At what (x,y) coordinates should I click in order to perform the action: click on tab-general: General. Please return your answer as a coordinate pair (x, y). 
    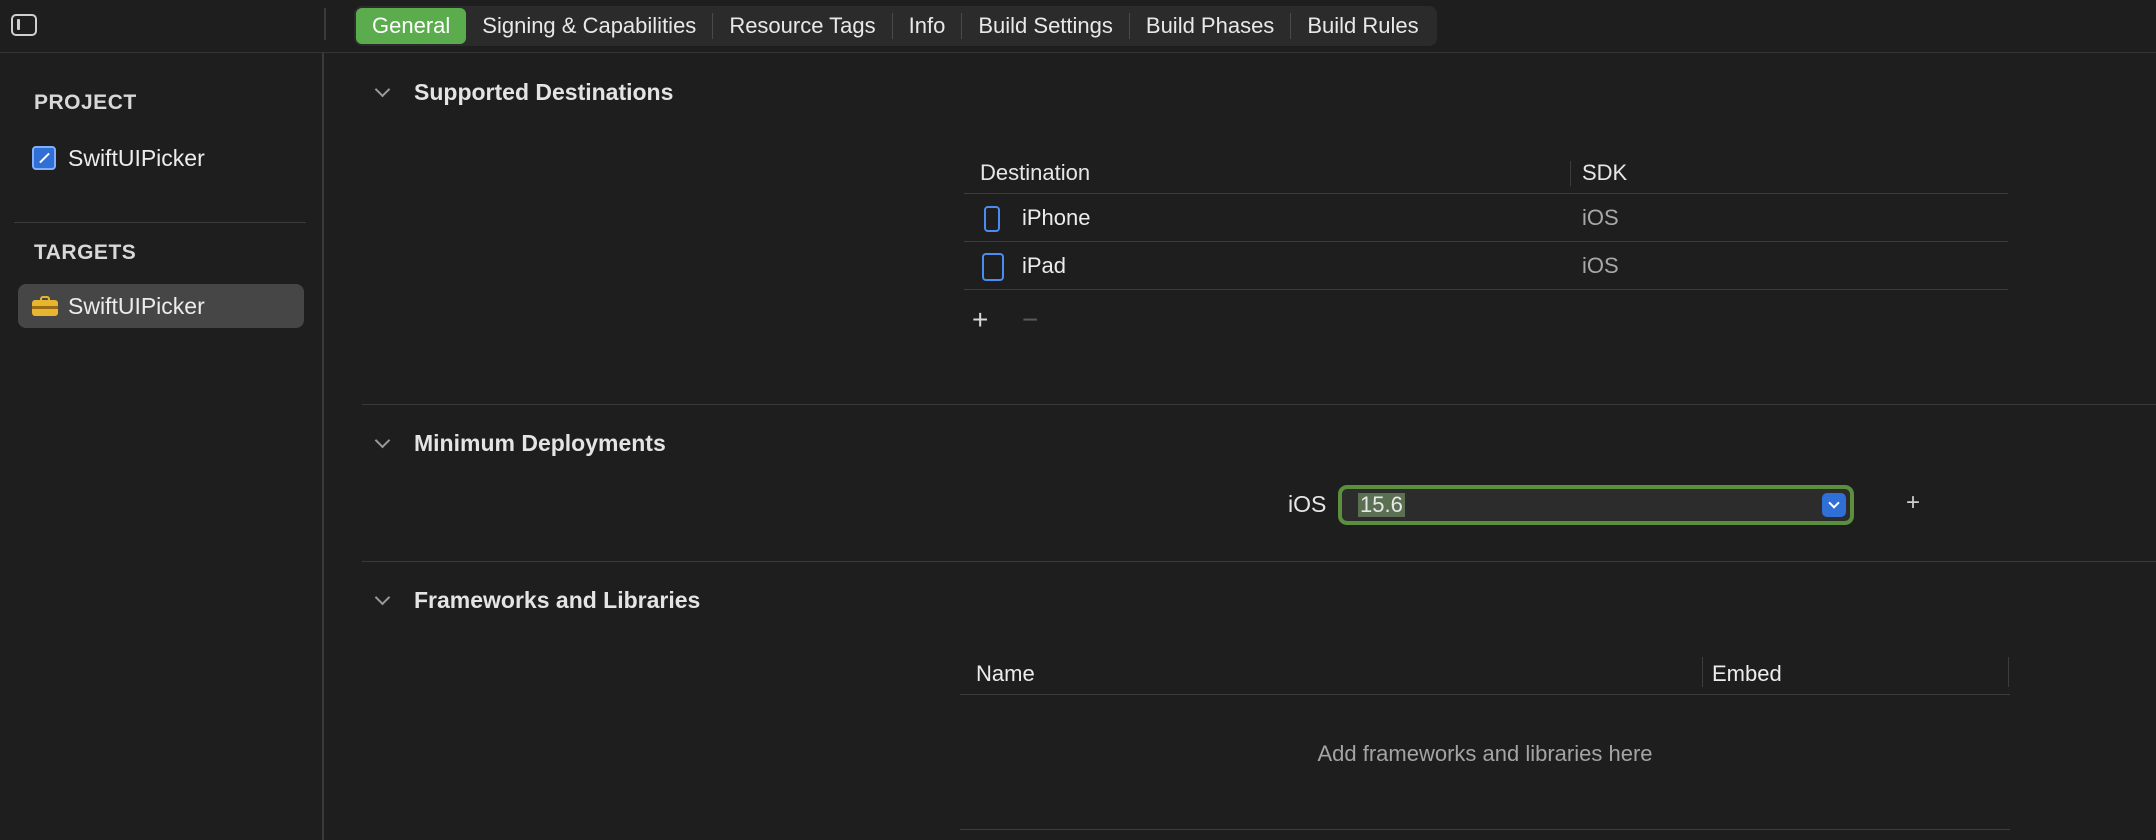
    Looking at the image, I should click on (411, 26).